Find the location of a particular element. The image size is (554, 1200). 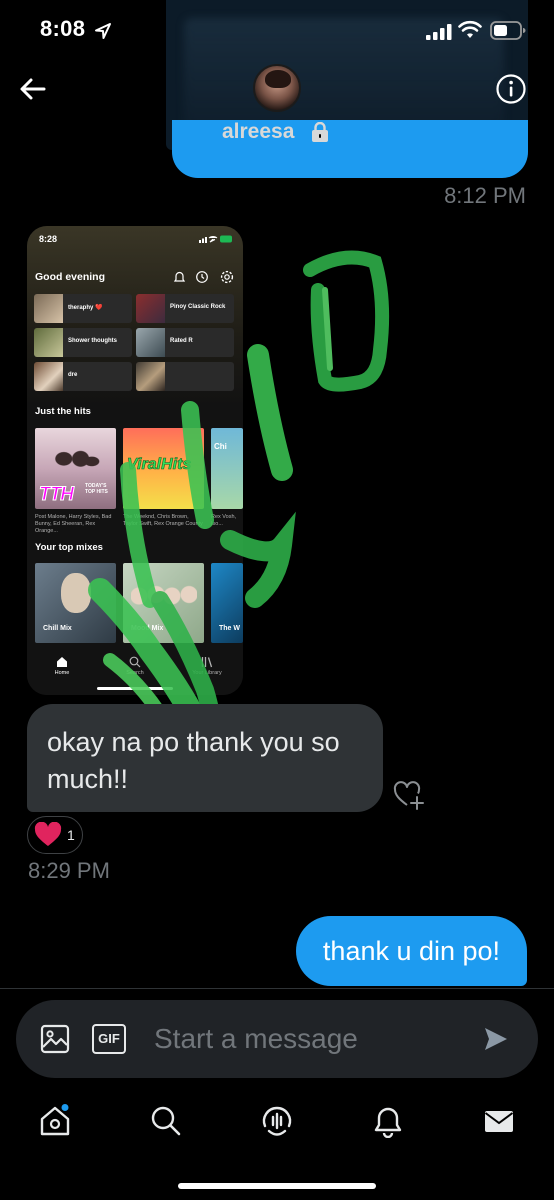

outgoing-message-bubble: thank u din po! is located at coordinates (411, 951).